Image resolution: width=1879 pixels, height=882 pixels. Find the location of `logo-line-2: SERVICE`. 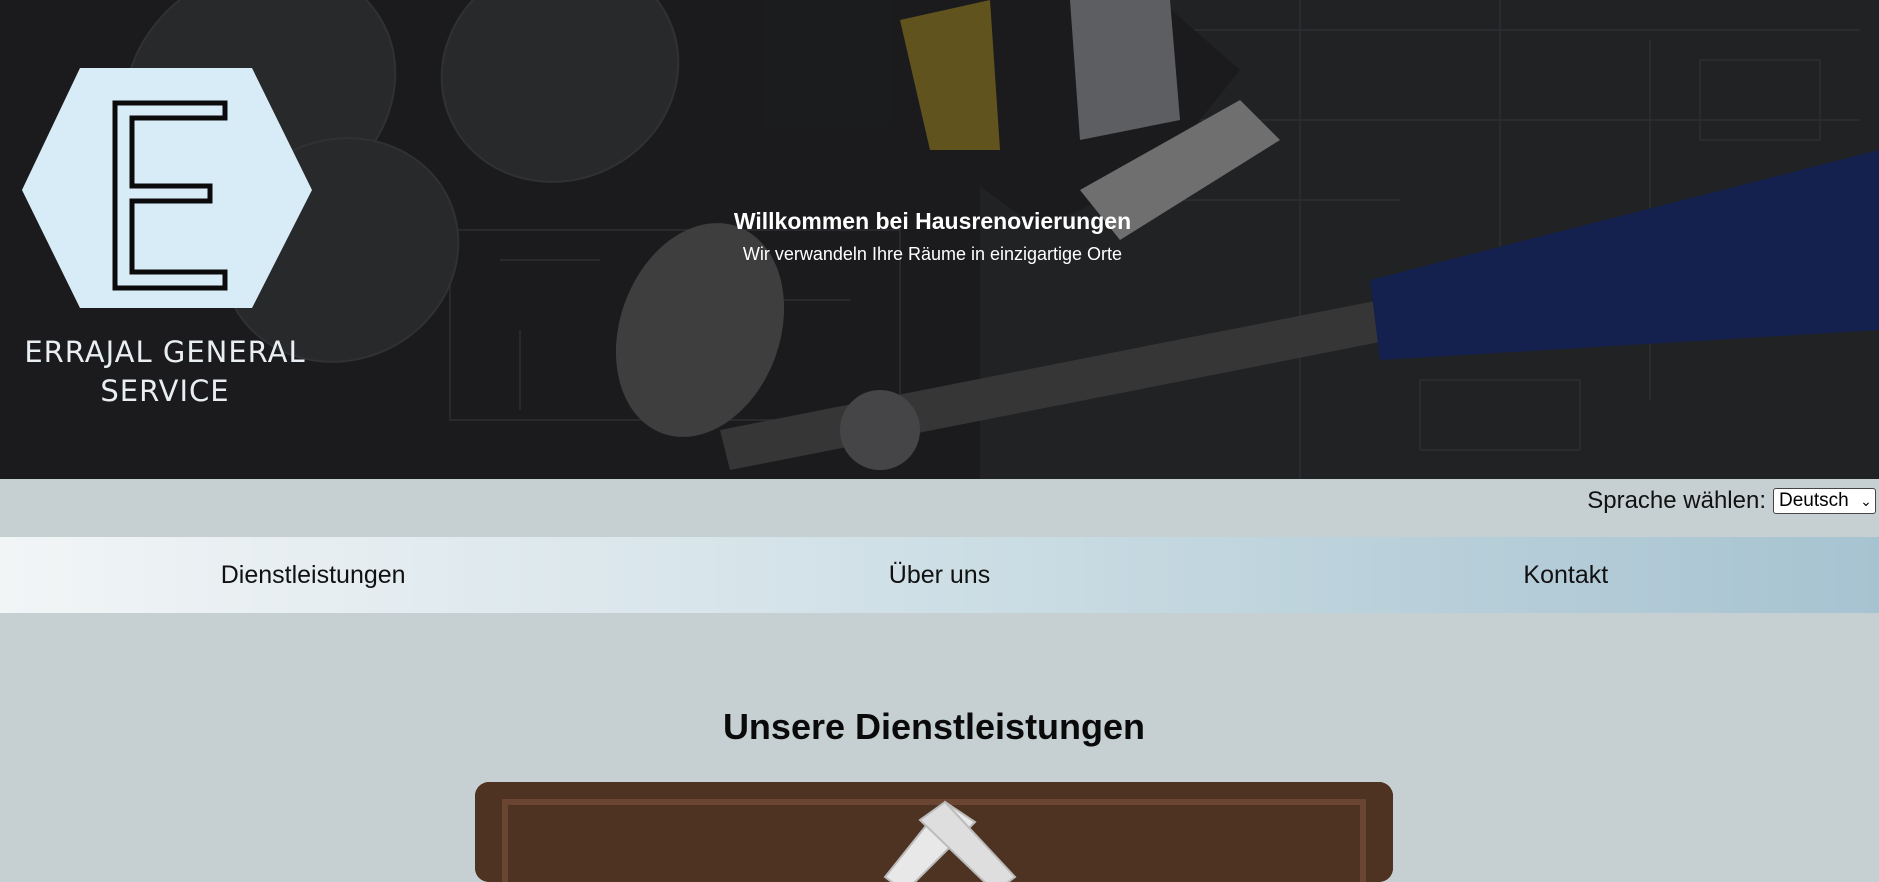

logo-line-2: SERVICE is located at coordinates (165, 391).